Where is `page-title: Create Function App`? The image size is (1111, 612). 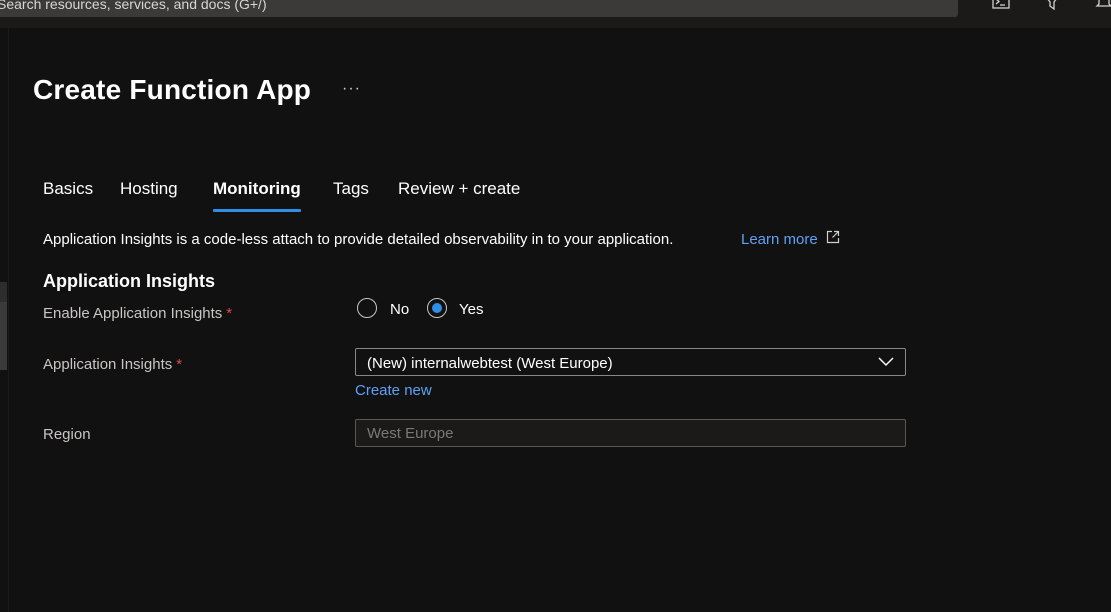 page-title: Create Function App is located at coordinates (172, 89).